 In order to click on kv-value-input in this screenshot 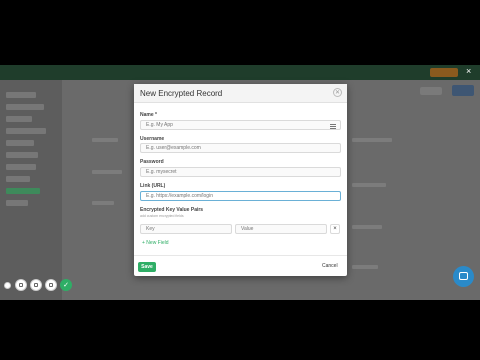, I will do `click(281, 229)`.